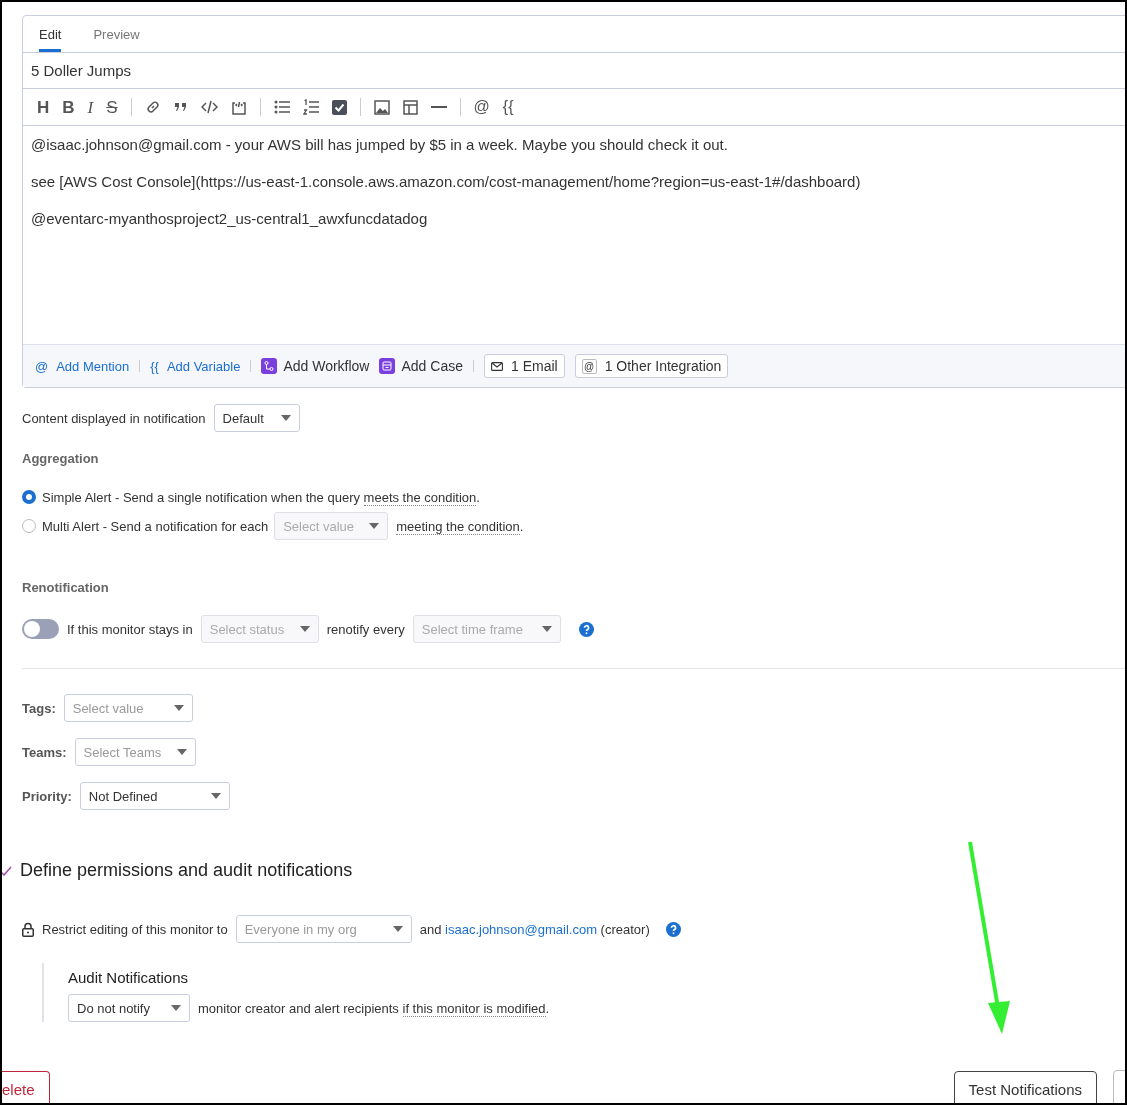  What do you see at coordinates (281, 107) in the screenshot?
I see `bullet-list-icon` at bounding box center [281, 107].